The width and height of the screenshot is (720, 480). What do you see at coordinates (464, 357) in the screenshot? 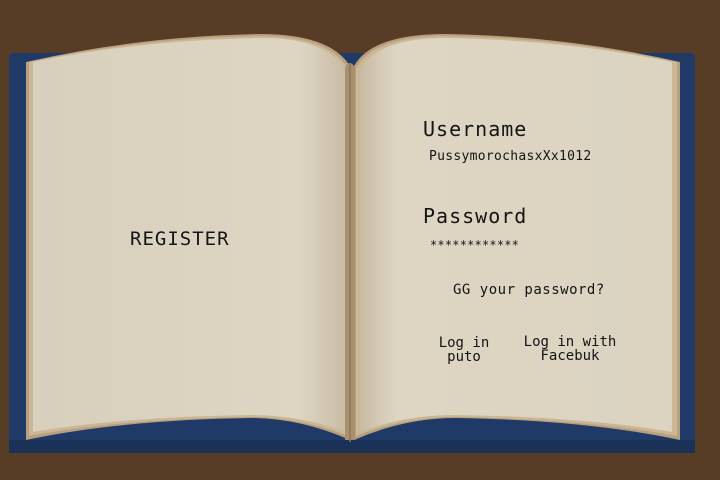
I see `login-button-line2: puto` at bounding box center [464, 357].